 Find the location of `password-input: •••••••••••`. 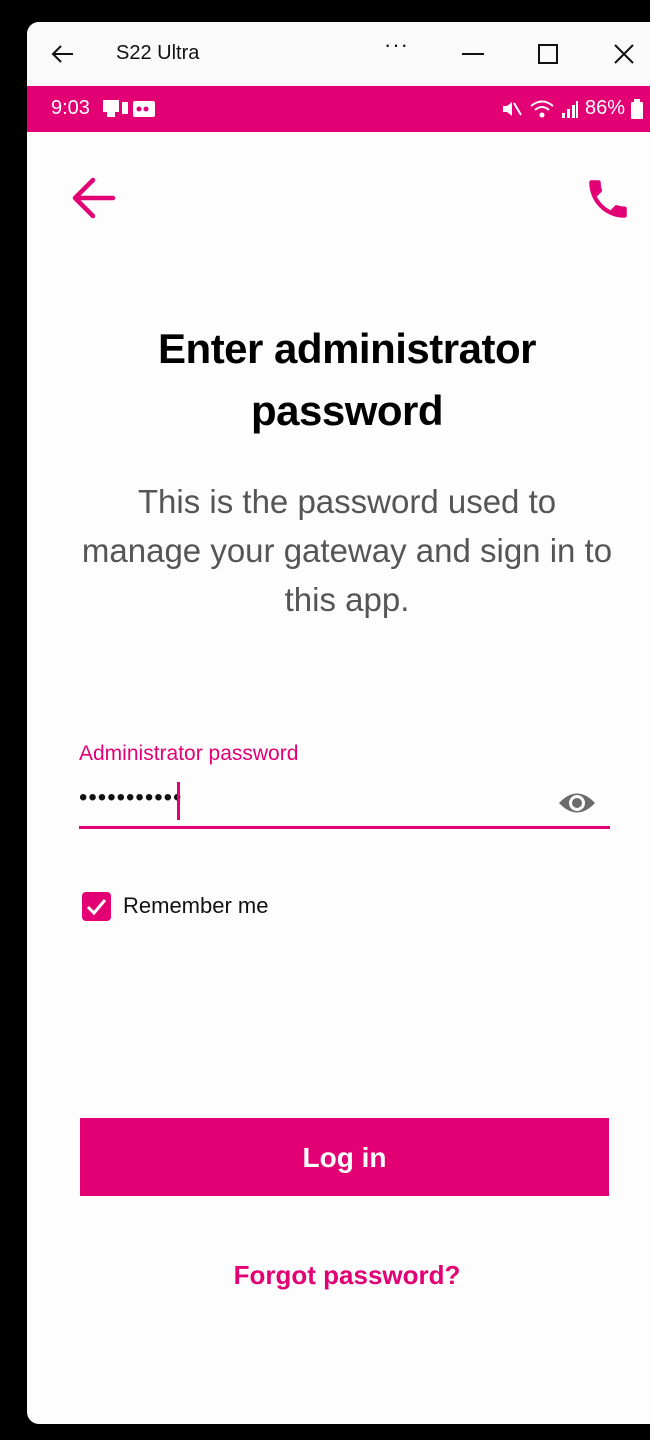

password-input: ••••••••••• is located at coordinates (130, 798).